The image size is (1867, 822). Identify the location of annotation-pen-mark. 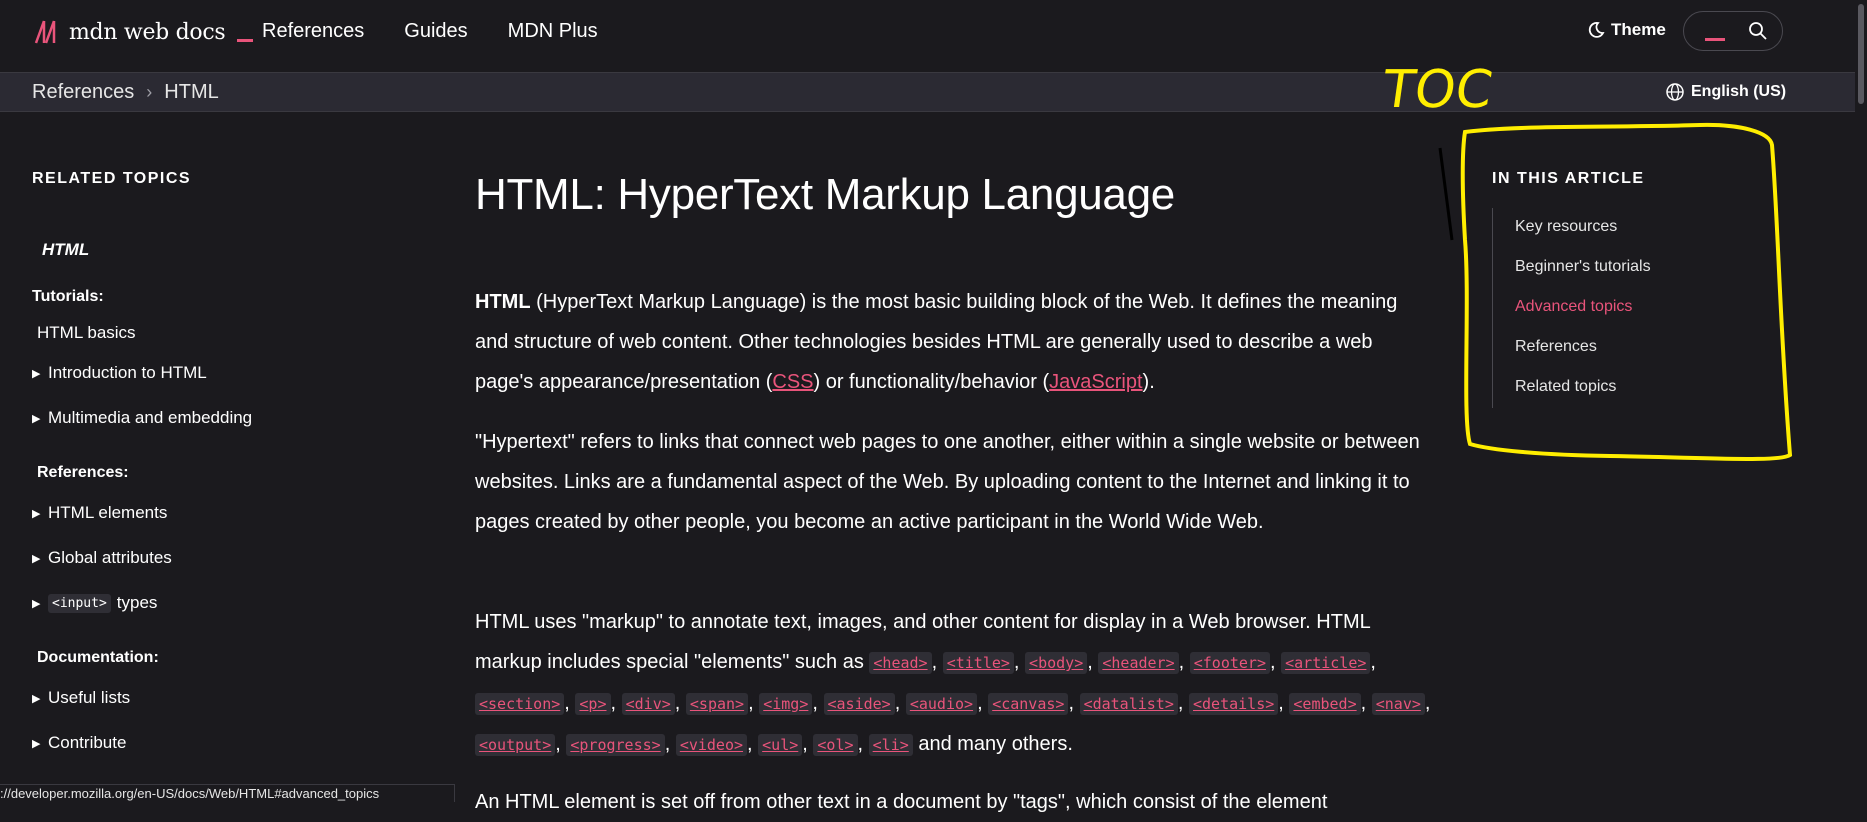
(1446, 194).